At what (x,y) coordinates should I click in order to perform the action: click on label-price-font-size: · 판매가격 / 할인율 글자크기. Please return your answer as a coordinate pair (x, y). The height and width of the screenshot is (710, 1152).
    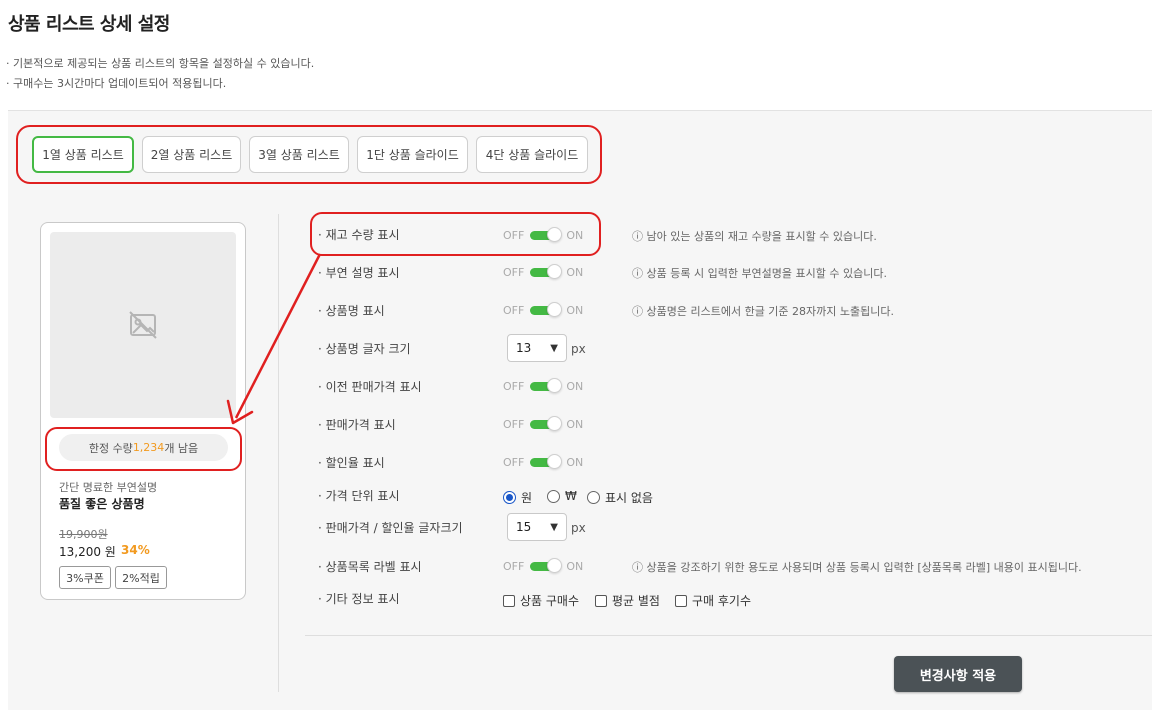
    Looking at the image, I should click on (390, 528).